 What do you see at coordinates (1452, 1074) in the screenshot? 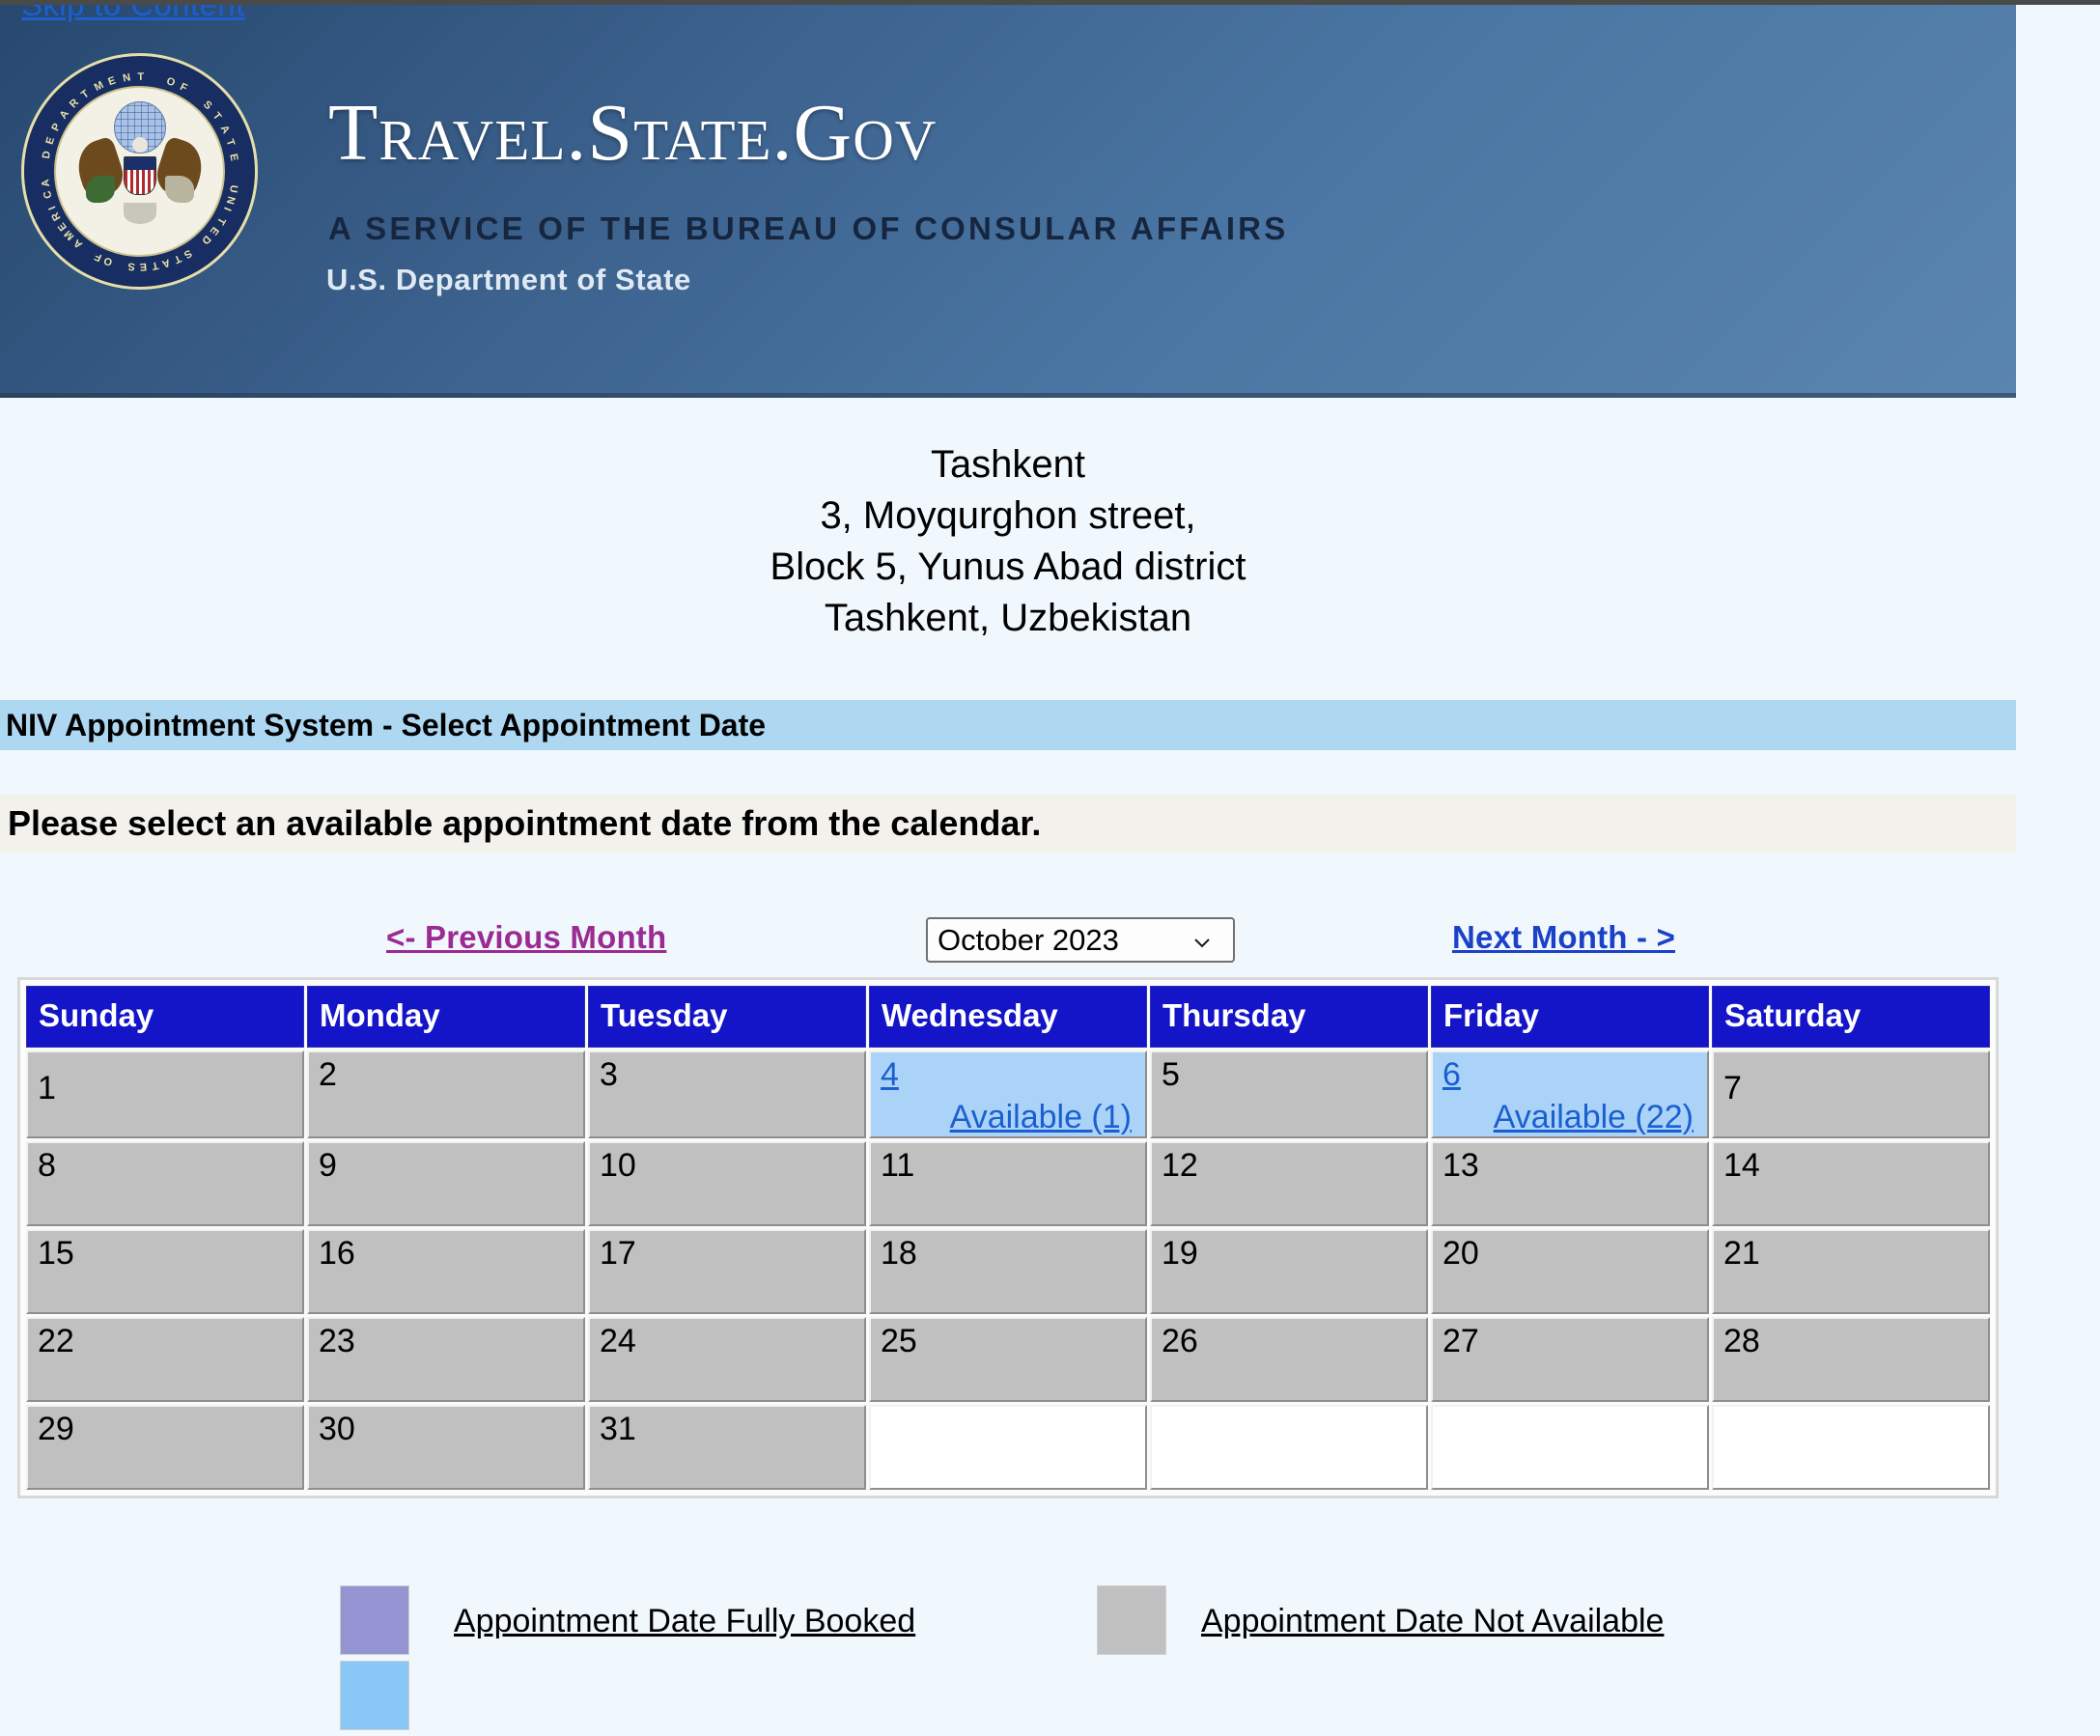
I see `calendar-day-number-link: 6` at bounding box center [1452, 1074].